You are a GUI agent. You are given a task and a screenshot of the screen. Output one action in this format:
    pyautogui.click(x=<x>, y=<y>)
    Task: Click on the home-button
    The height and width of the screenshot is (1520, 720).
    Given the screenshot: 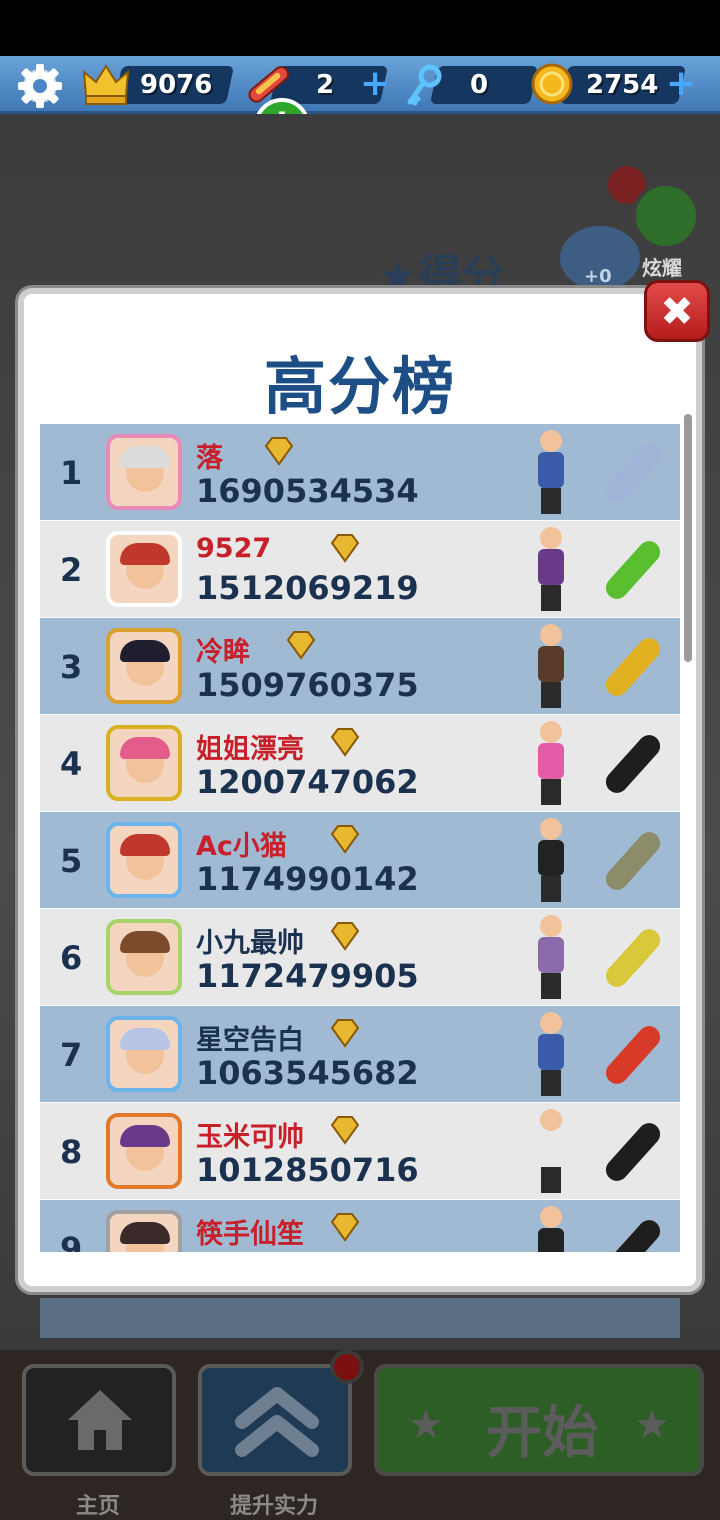 What is the action you would take?
    pyautogui.click(x=99, y=1420)
    